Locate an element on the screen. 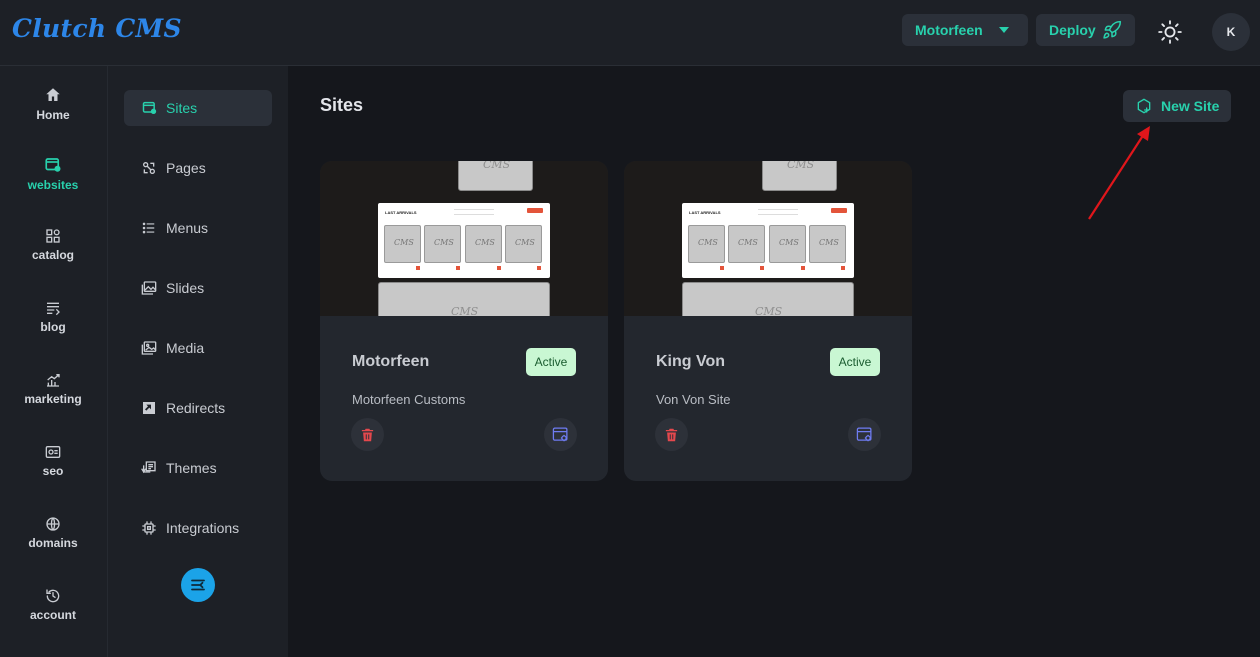 This screenshot has height=657, width=1260. secondary-sidebar: Sites Pages Menus Slides Media Redirects is located at coordinates (198, 361).